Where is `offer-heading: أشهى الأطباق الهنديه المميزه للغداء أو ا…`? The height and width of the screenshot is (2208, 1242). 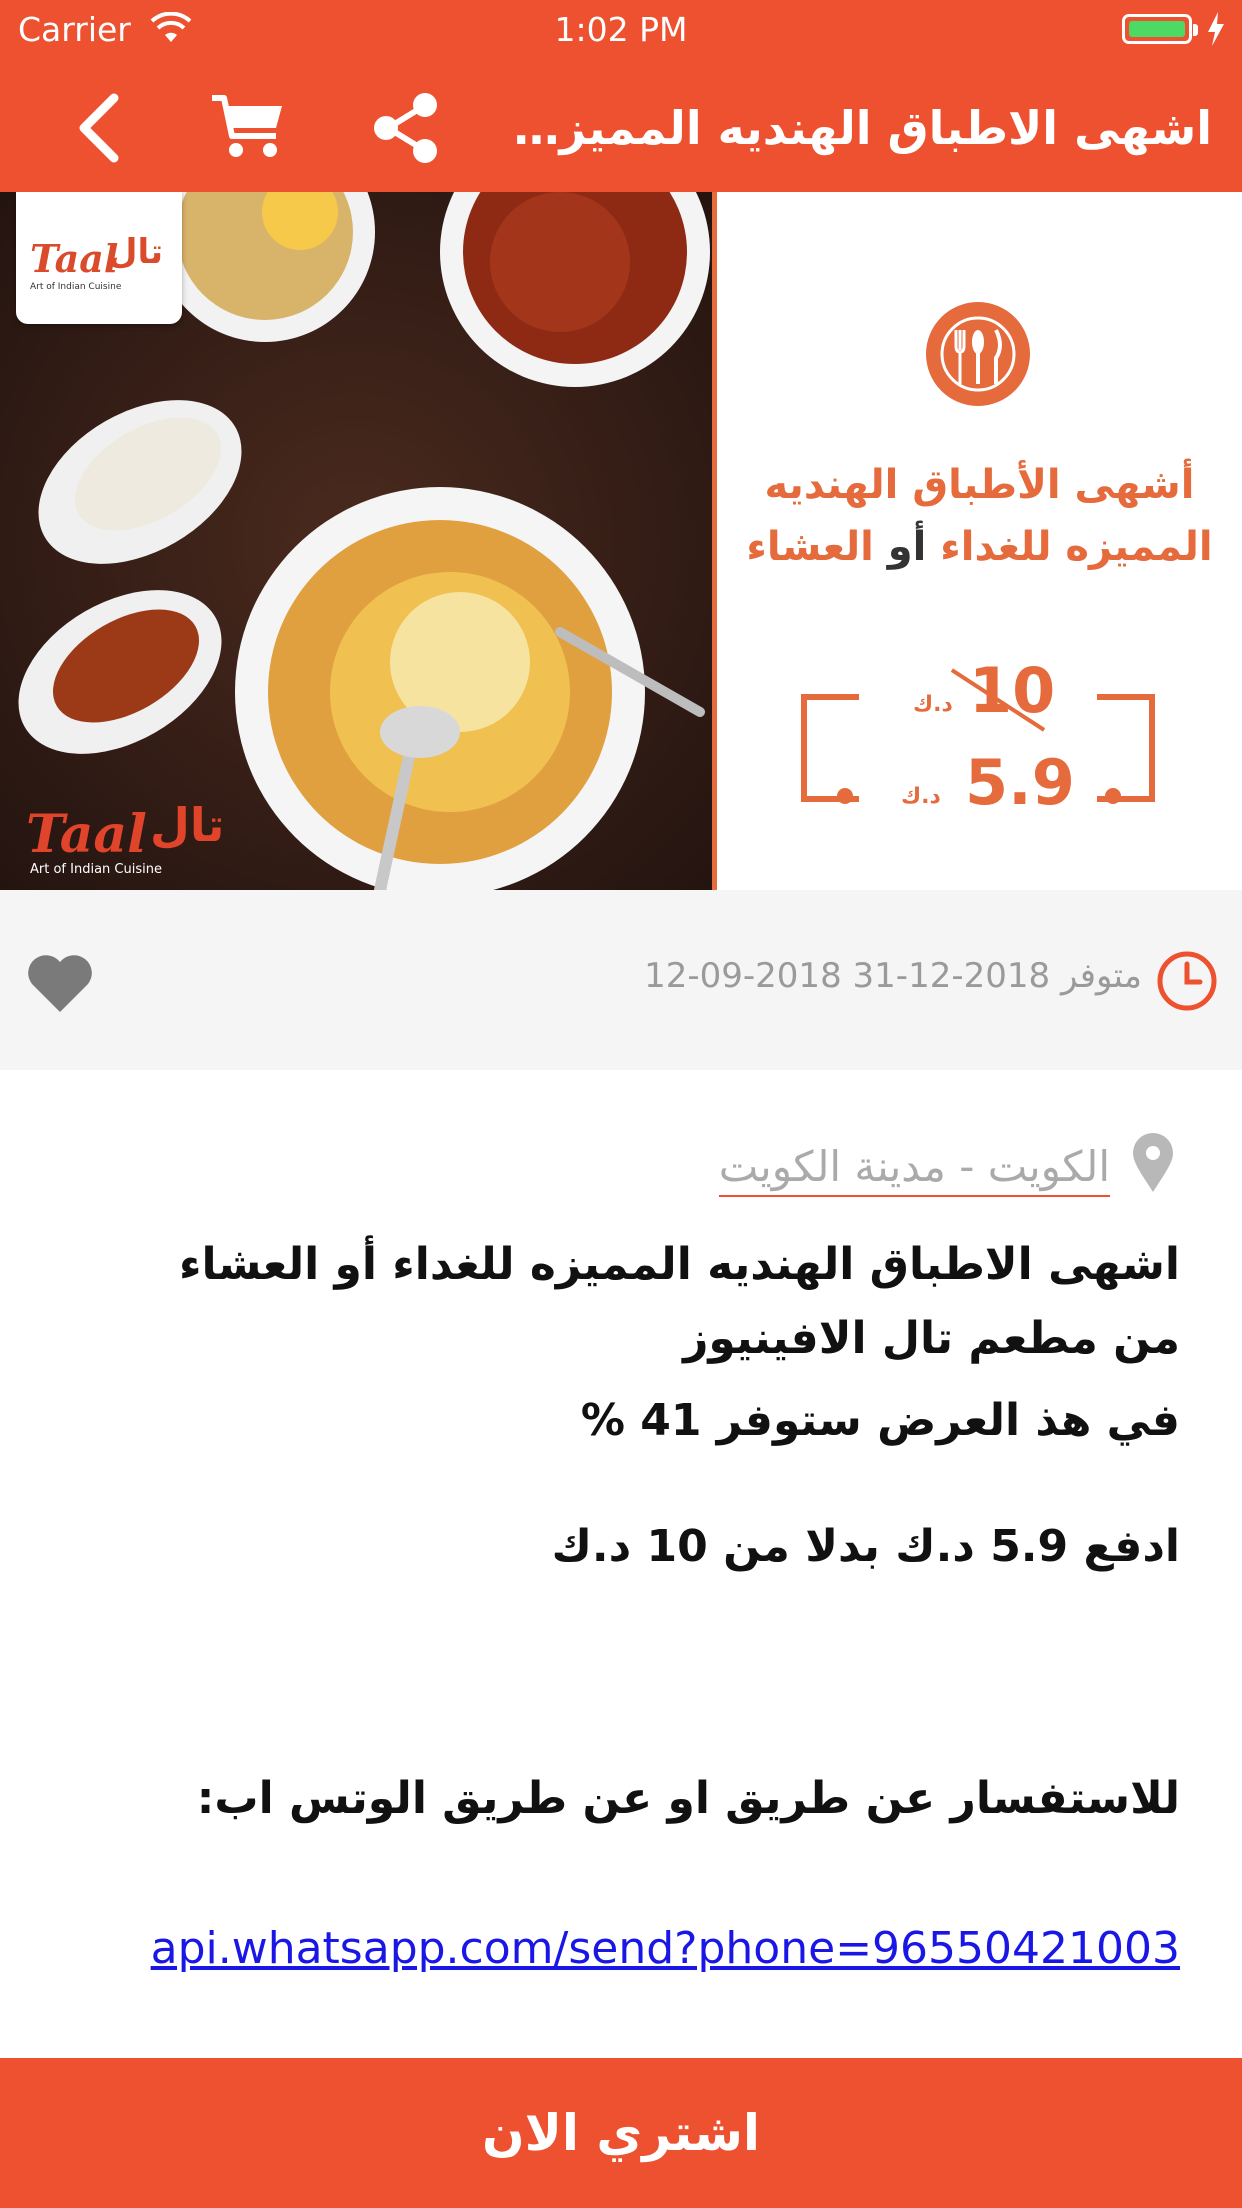
offer-heading: أشهى الأطباق الهنديه المميزه للغداء أو ا… is located at coordinates (979, 516).